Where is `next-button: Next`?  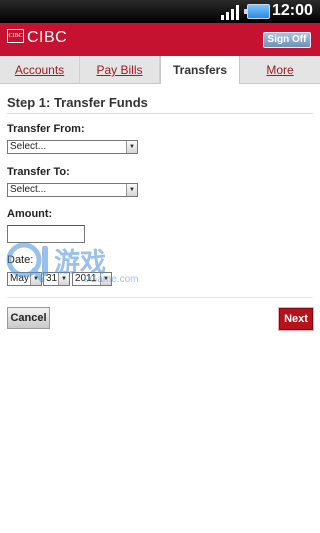 next-button: Next is located at coordinates (296, 319).